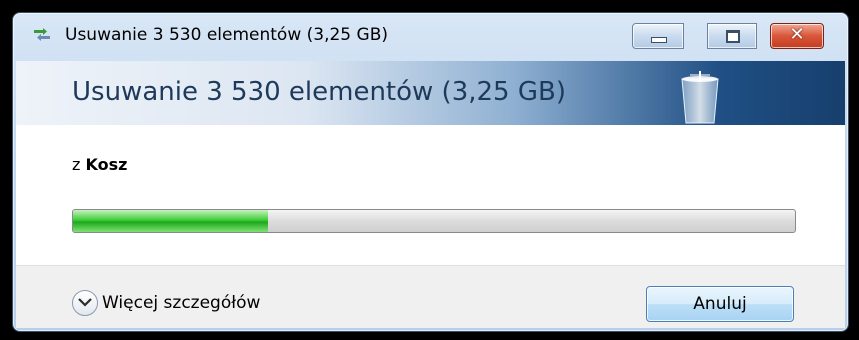  I want to click on source-folder-name: Kosz, so click(106, 164).